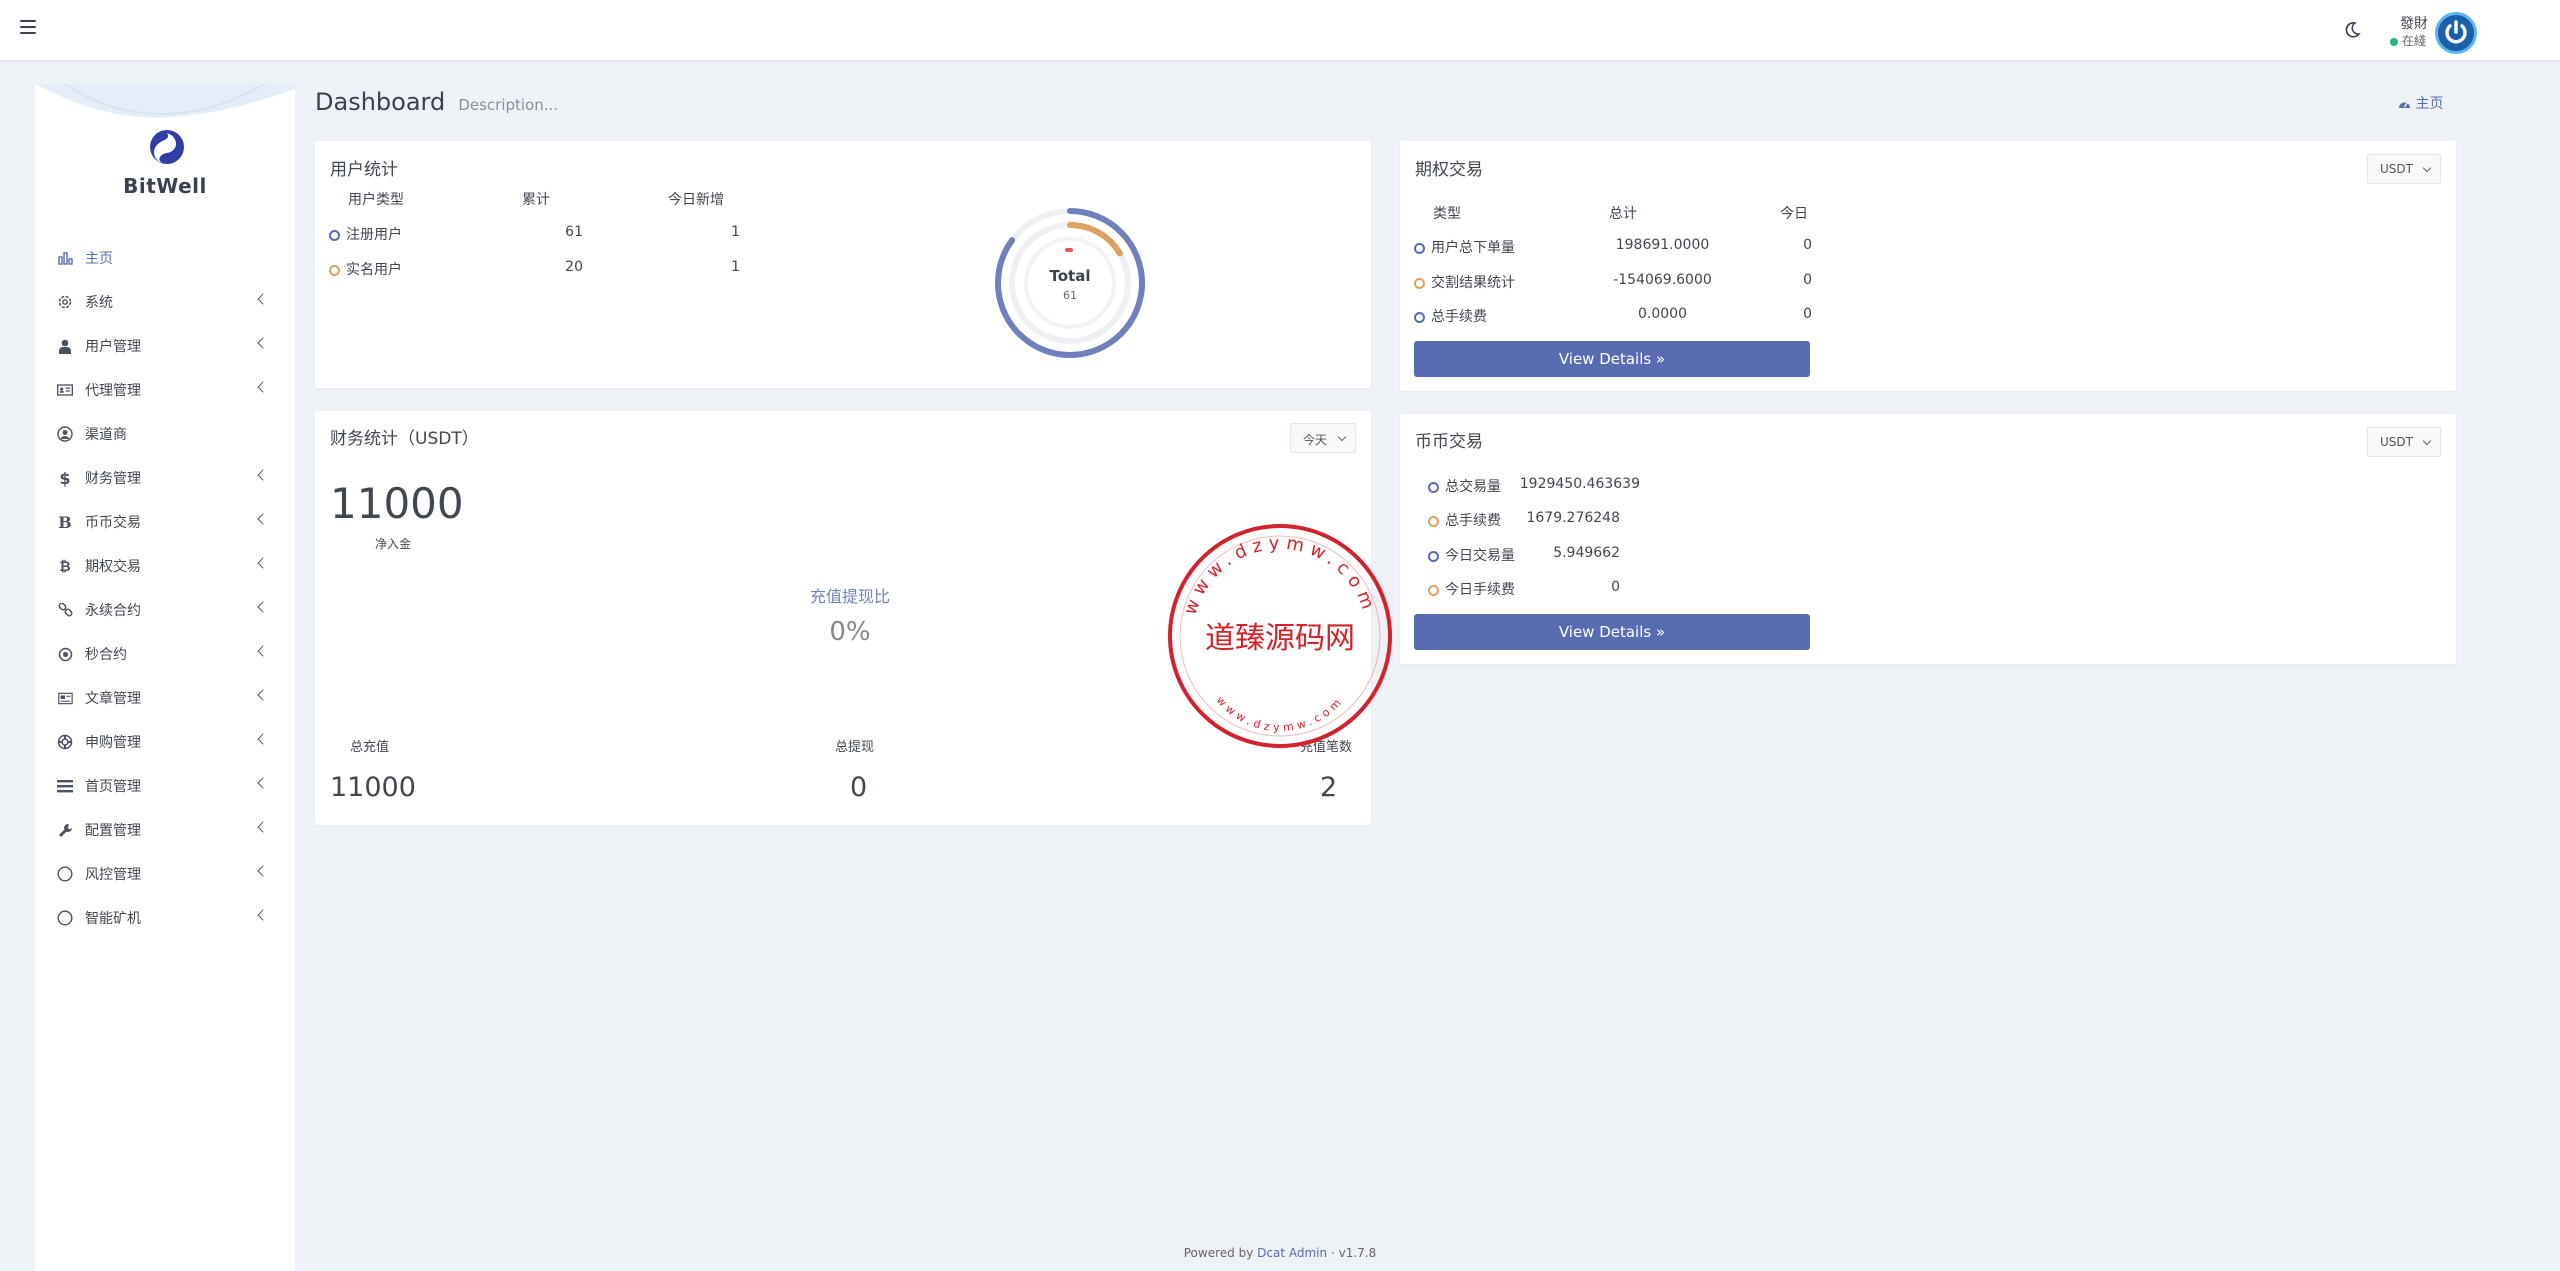 This screenshot has height=1271, width=2560. Describe the element at coordinates (165, 258) in the screenshot. I see `sidebar-item-0: 主页` at that location.